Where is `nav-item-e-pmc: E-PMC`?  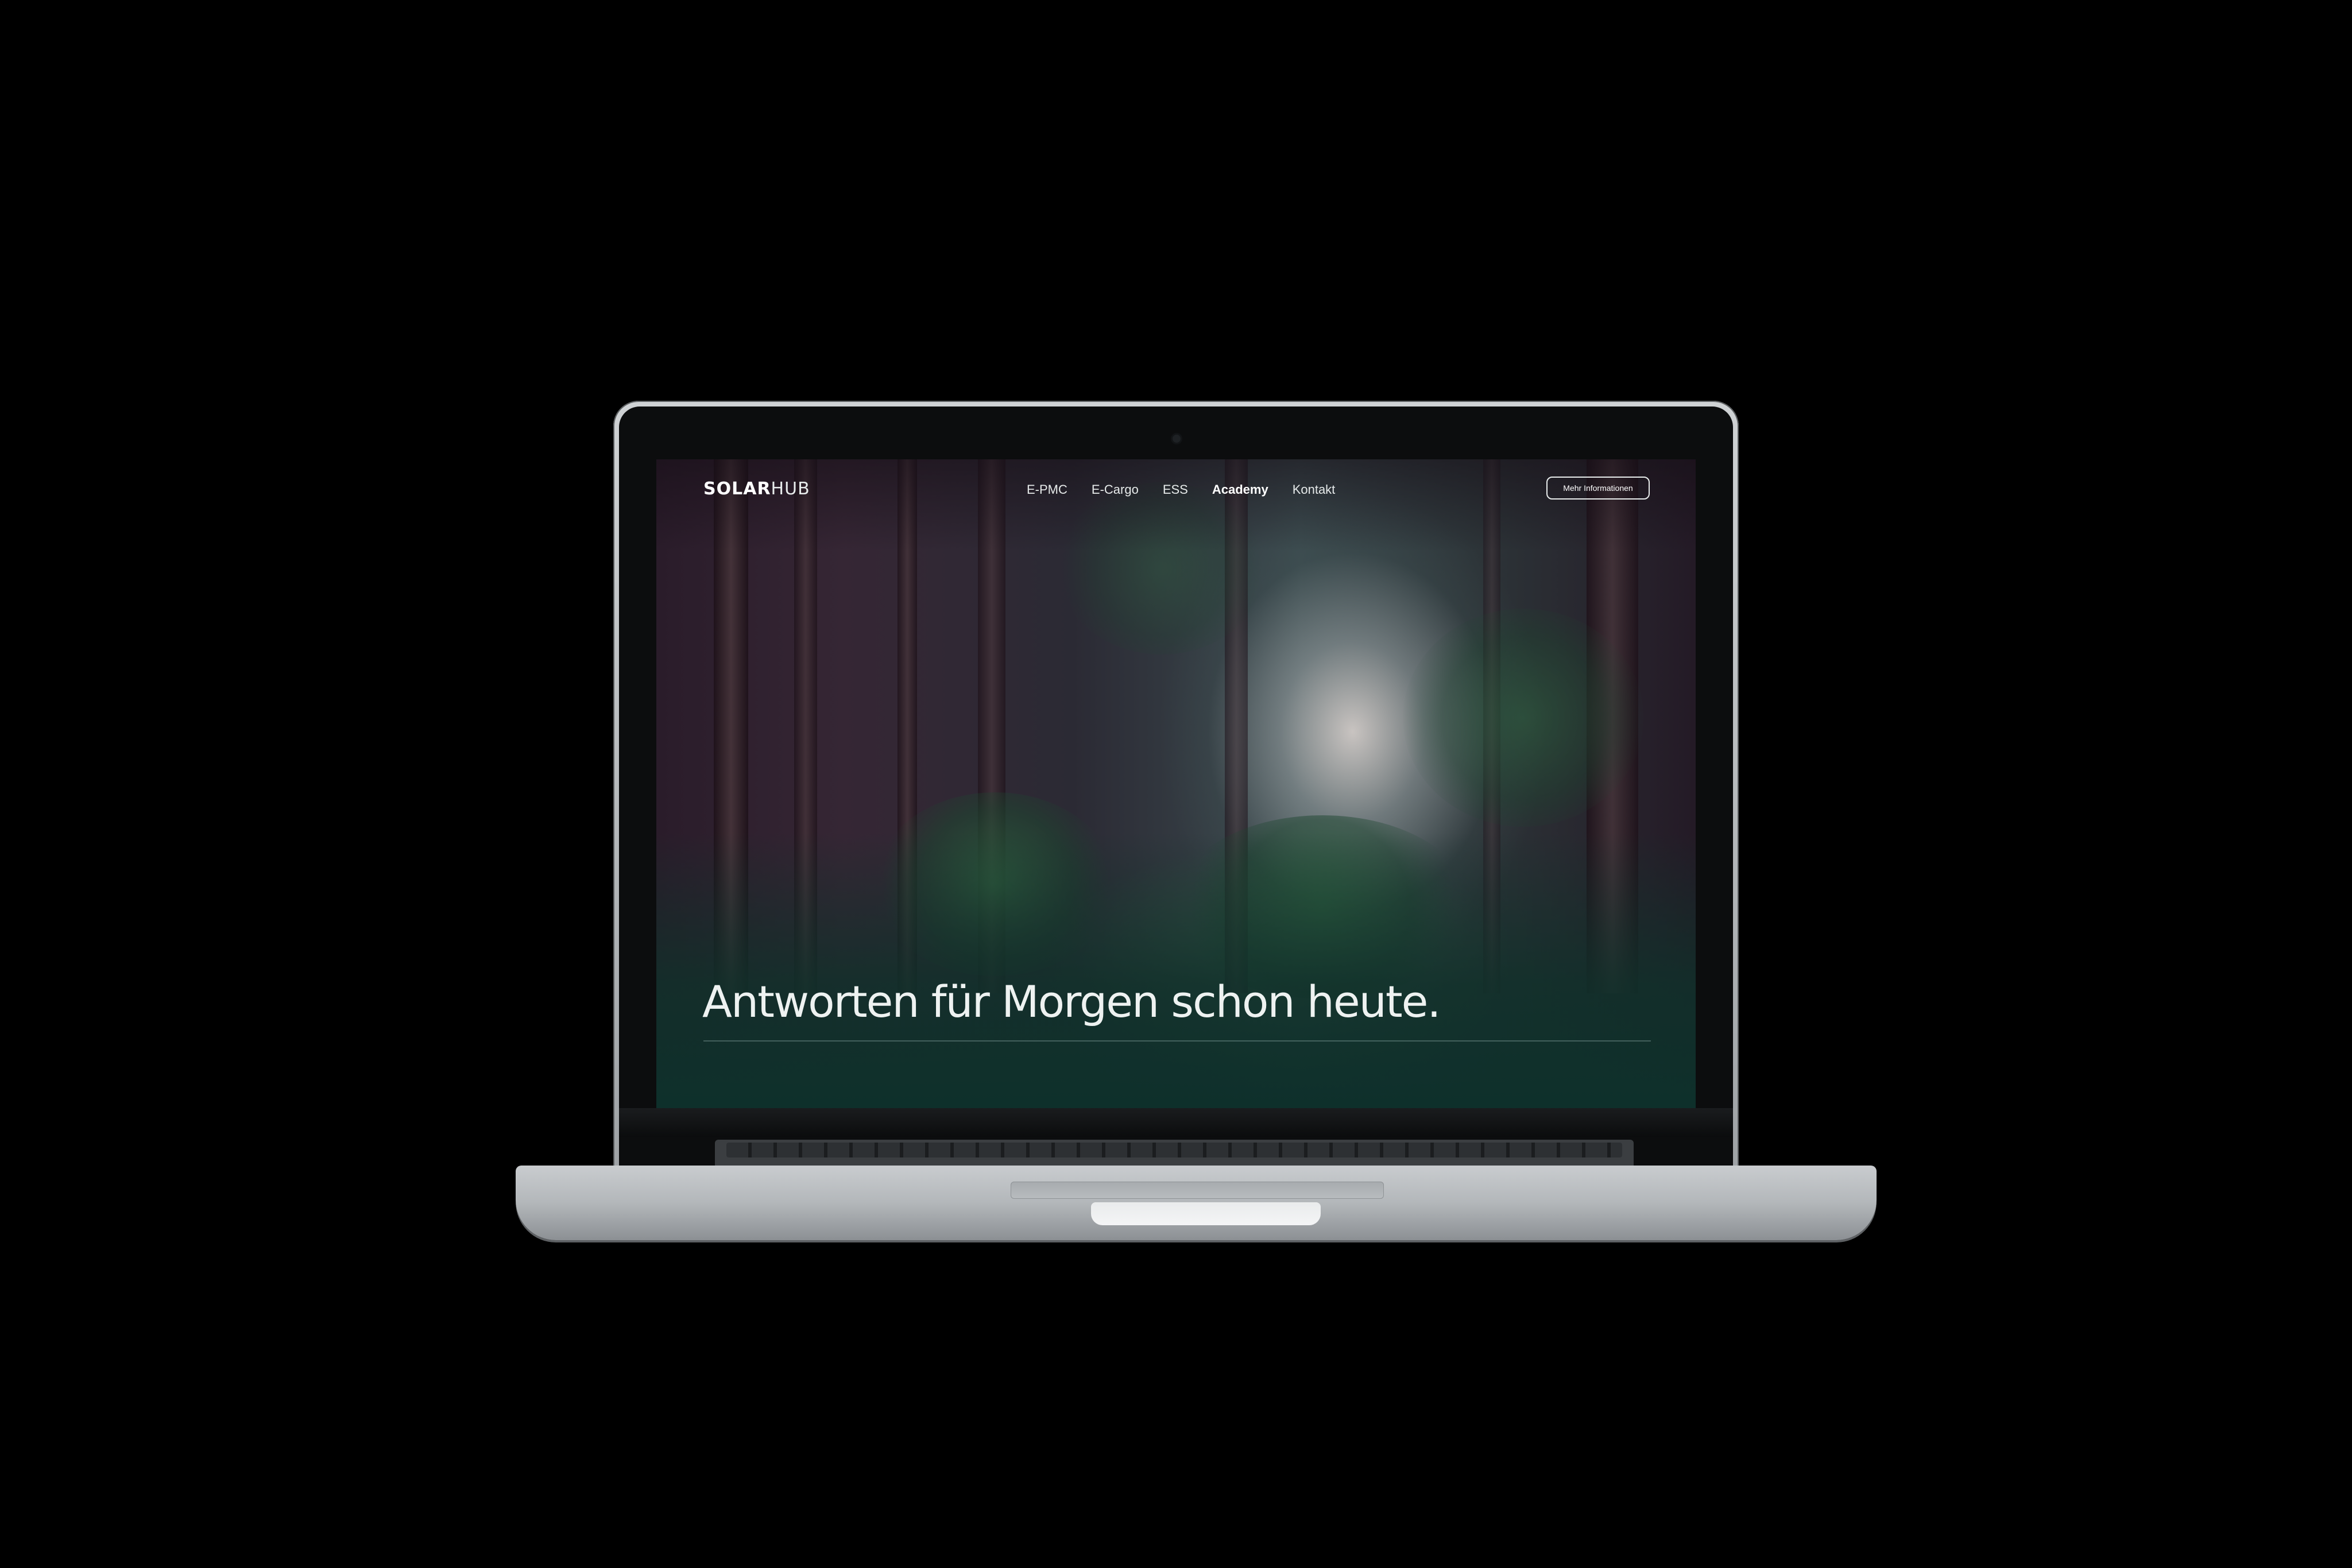 nav-item-e-pmc: E-PMC is located at coordinates (1047, 490).